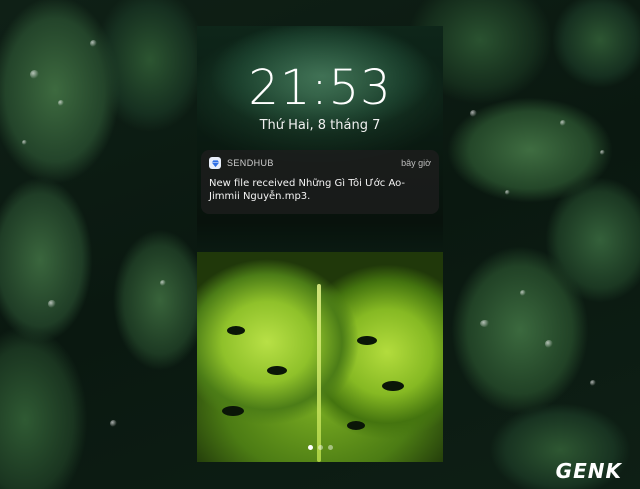 Image resolution: width=640 pixels, height=489 pixels. I want to click on genk-watermark-logo: GENK, so click(588, 471).